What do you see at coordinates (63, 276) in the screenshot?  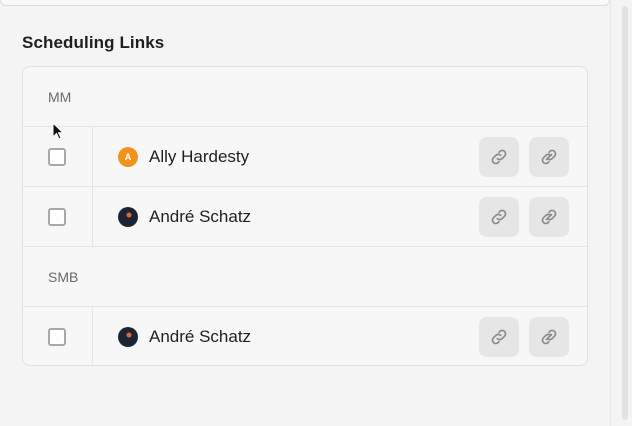 I see `group-label: SMB` at bounding box center [63, 276].